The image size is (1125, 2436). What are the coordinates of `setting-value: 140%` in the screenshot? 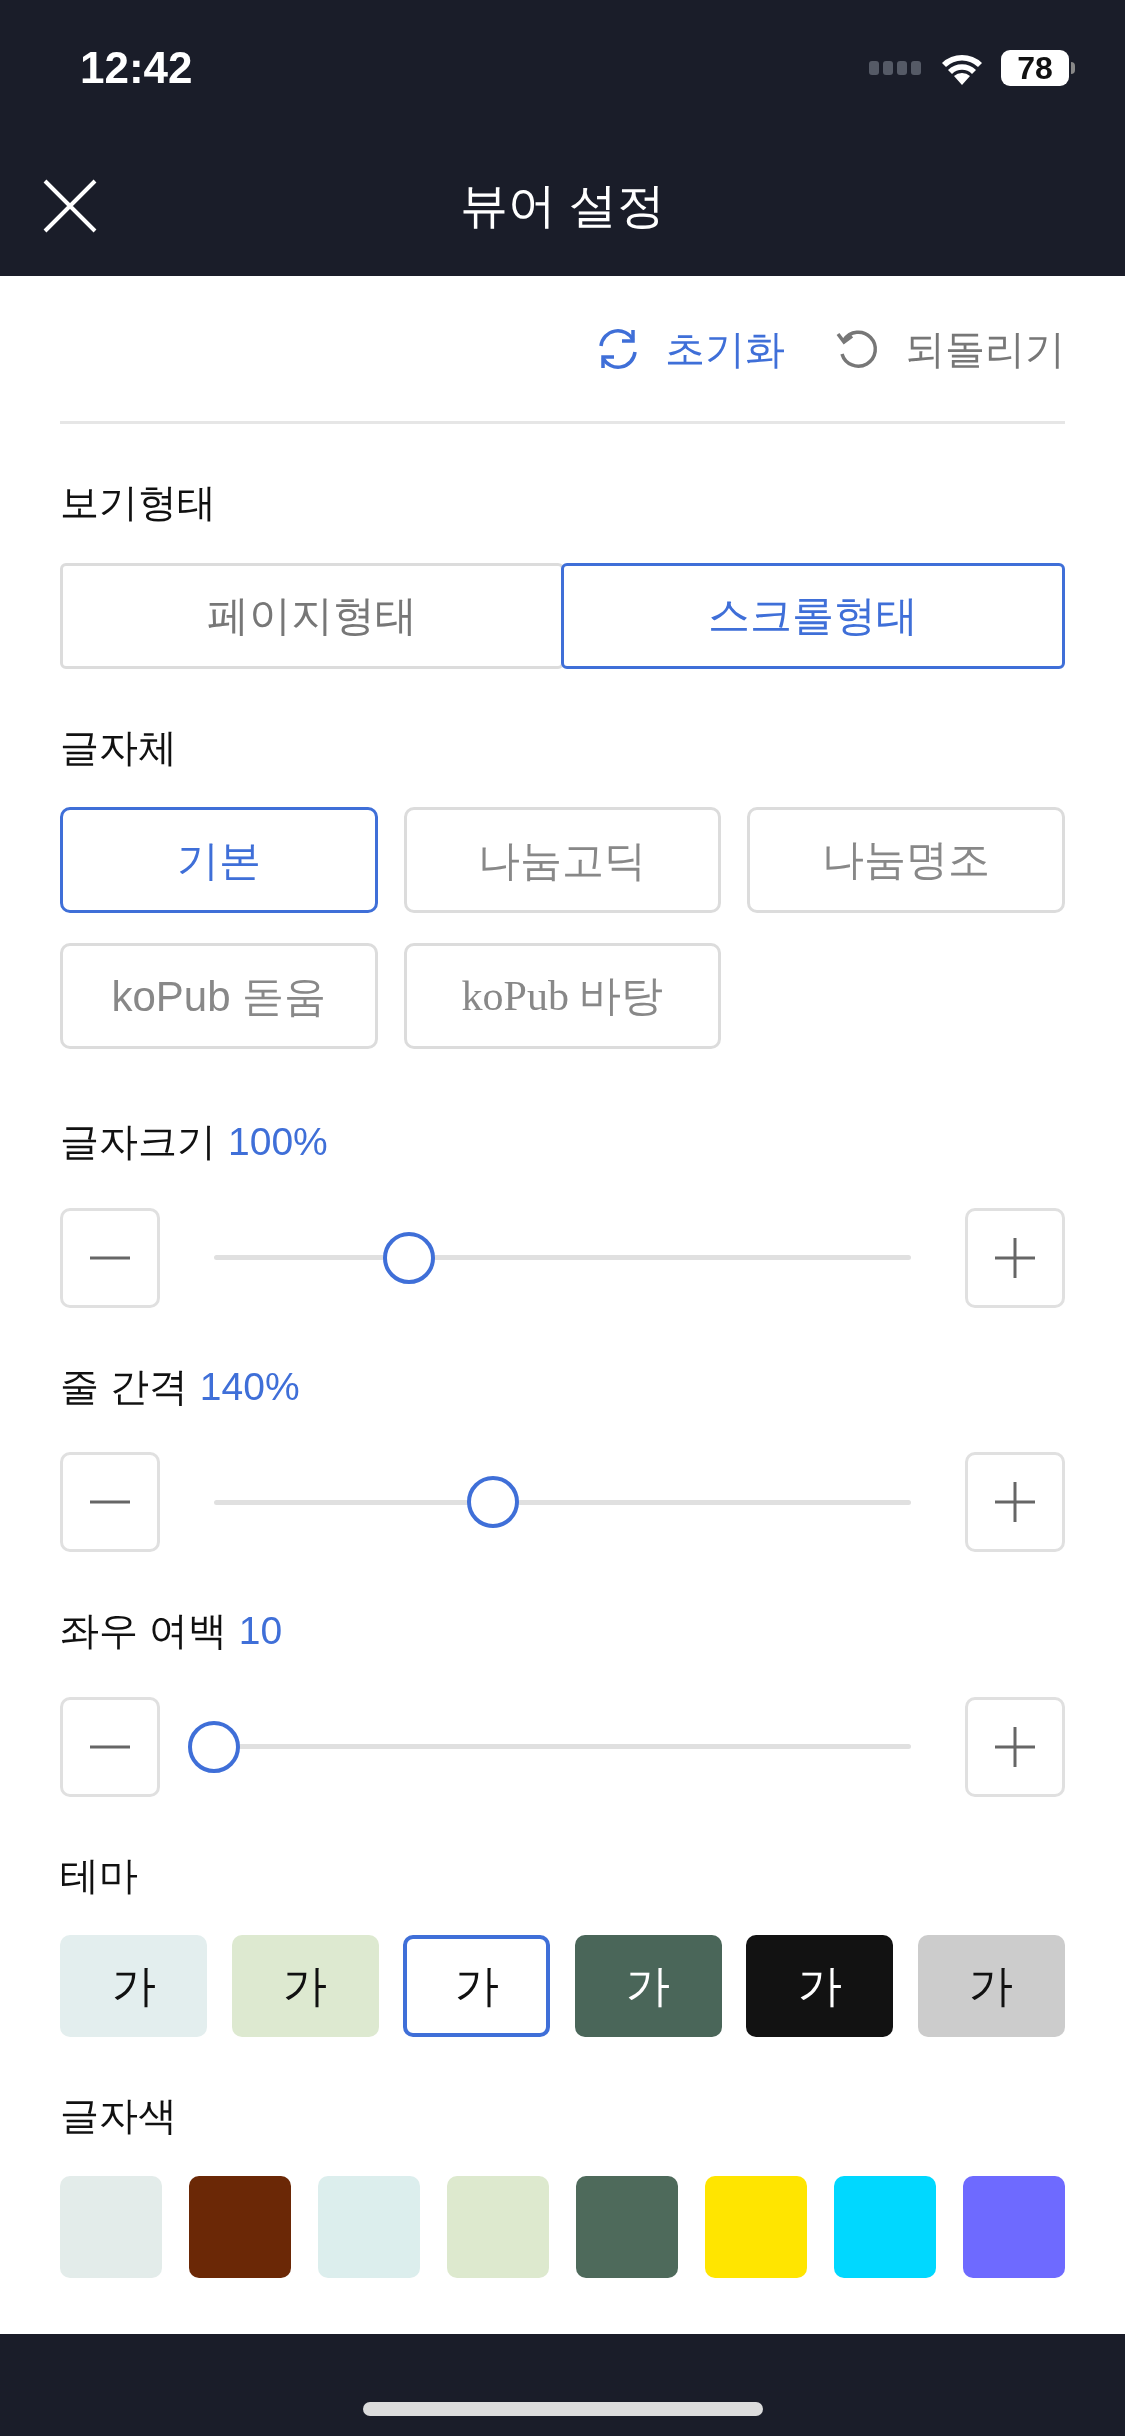 It's located at (249, 1386).